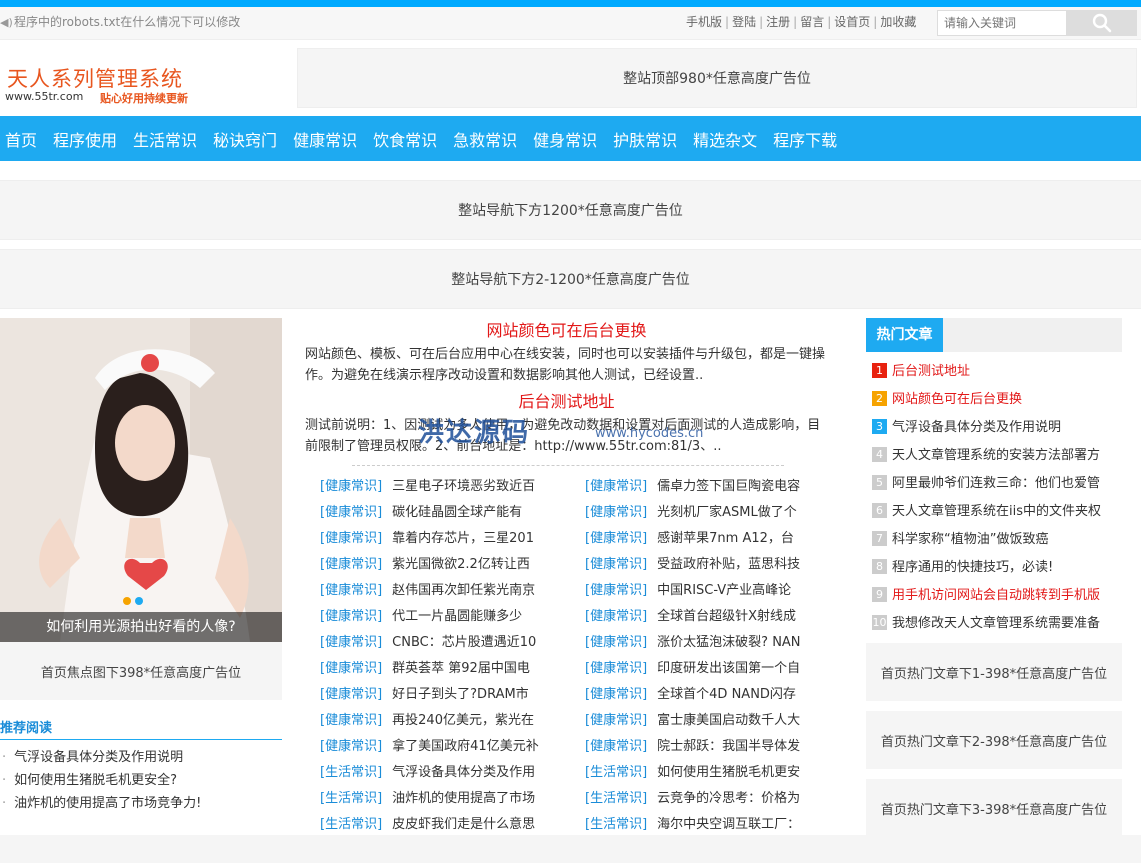 This screenshot has width=1141, height=863. Describe the element at coordinates (450, 721) in the screenshot. I see `table-row: [健康常识] 再投240亿美元，紫光在` at that location.